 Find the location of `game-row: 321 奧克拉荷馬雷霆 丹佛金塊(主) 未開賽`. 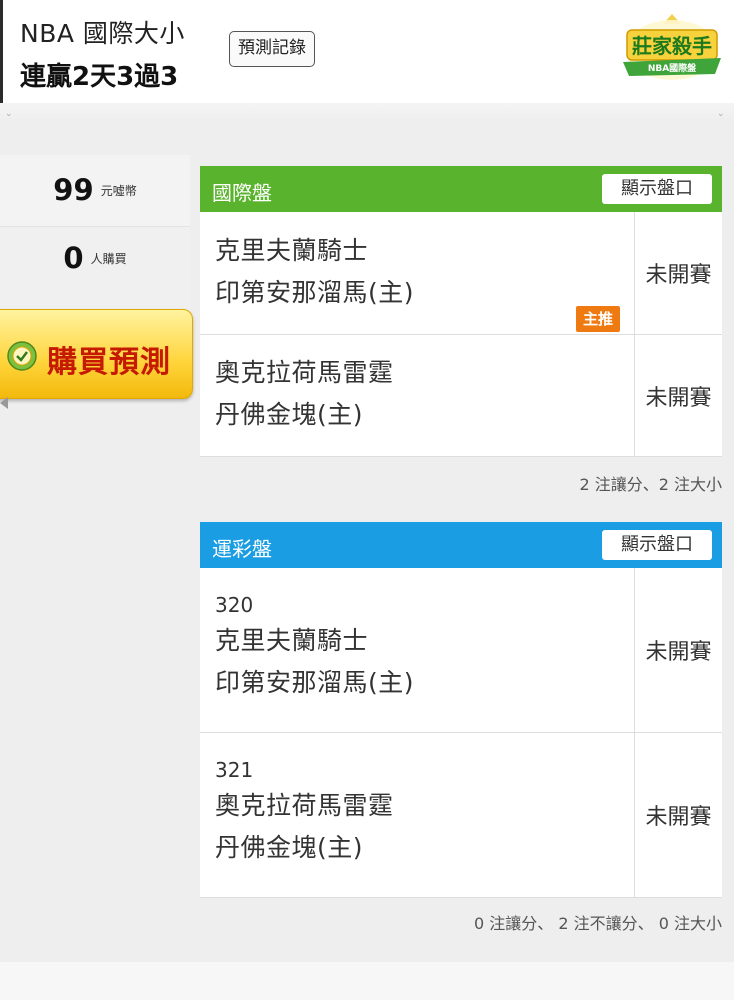

game-row: 321 奧克拉荷馬雷霆 丹佛金塊(主) 未開賽 is located at coordinates (461, 815).